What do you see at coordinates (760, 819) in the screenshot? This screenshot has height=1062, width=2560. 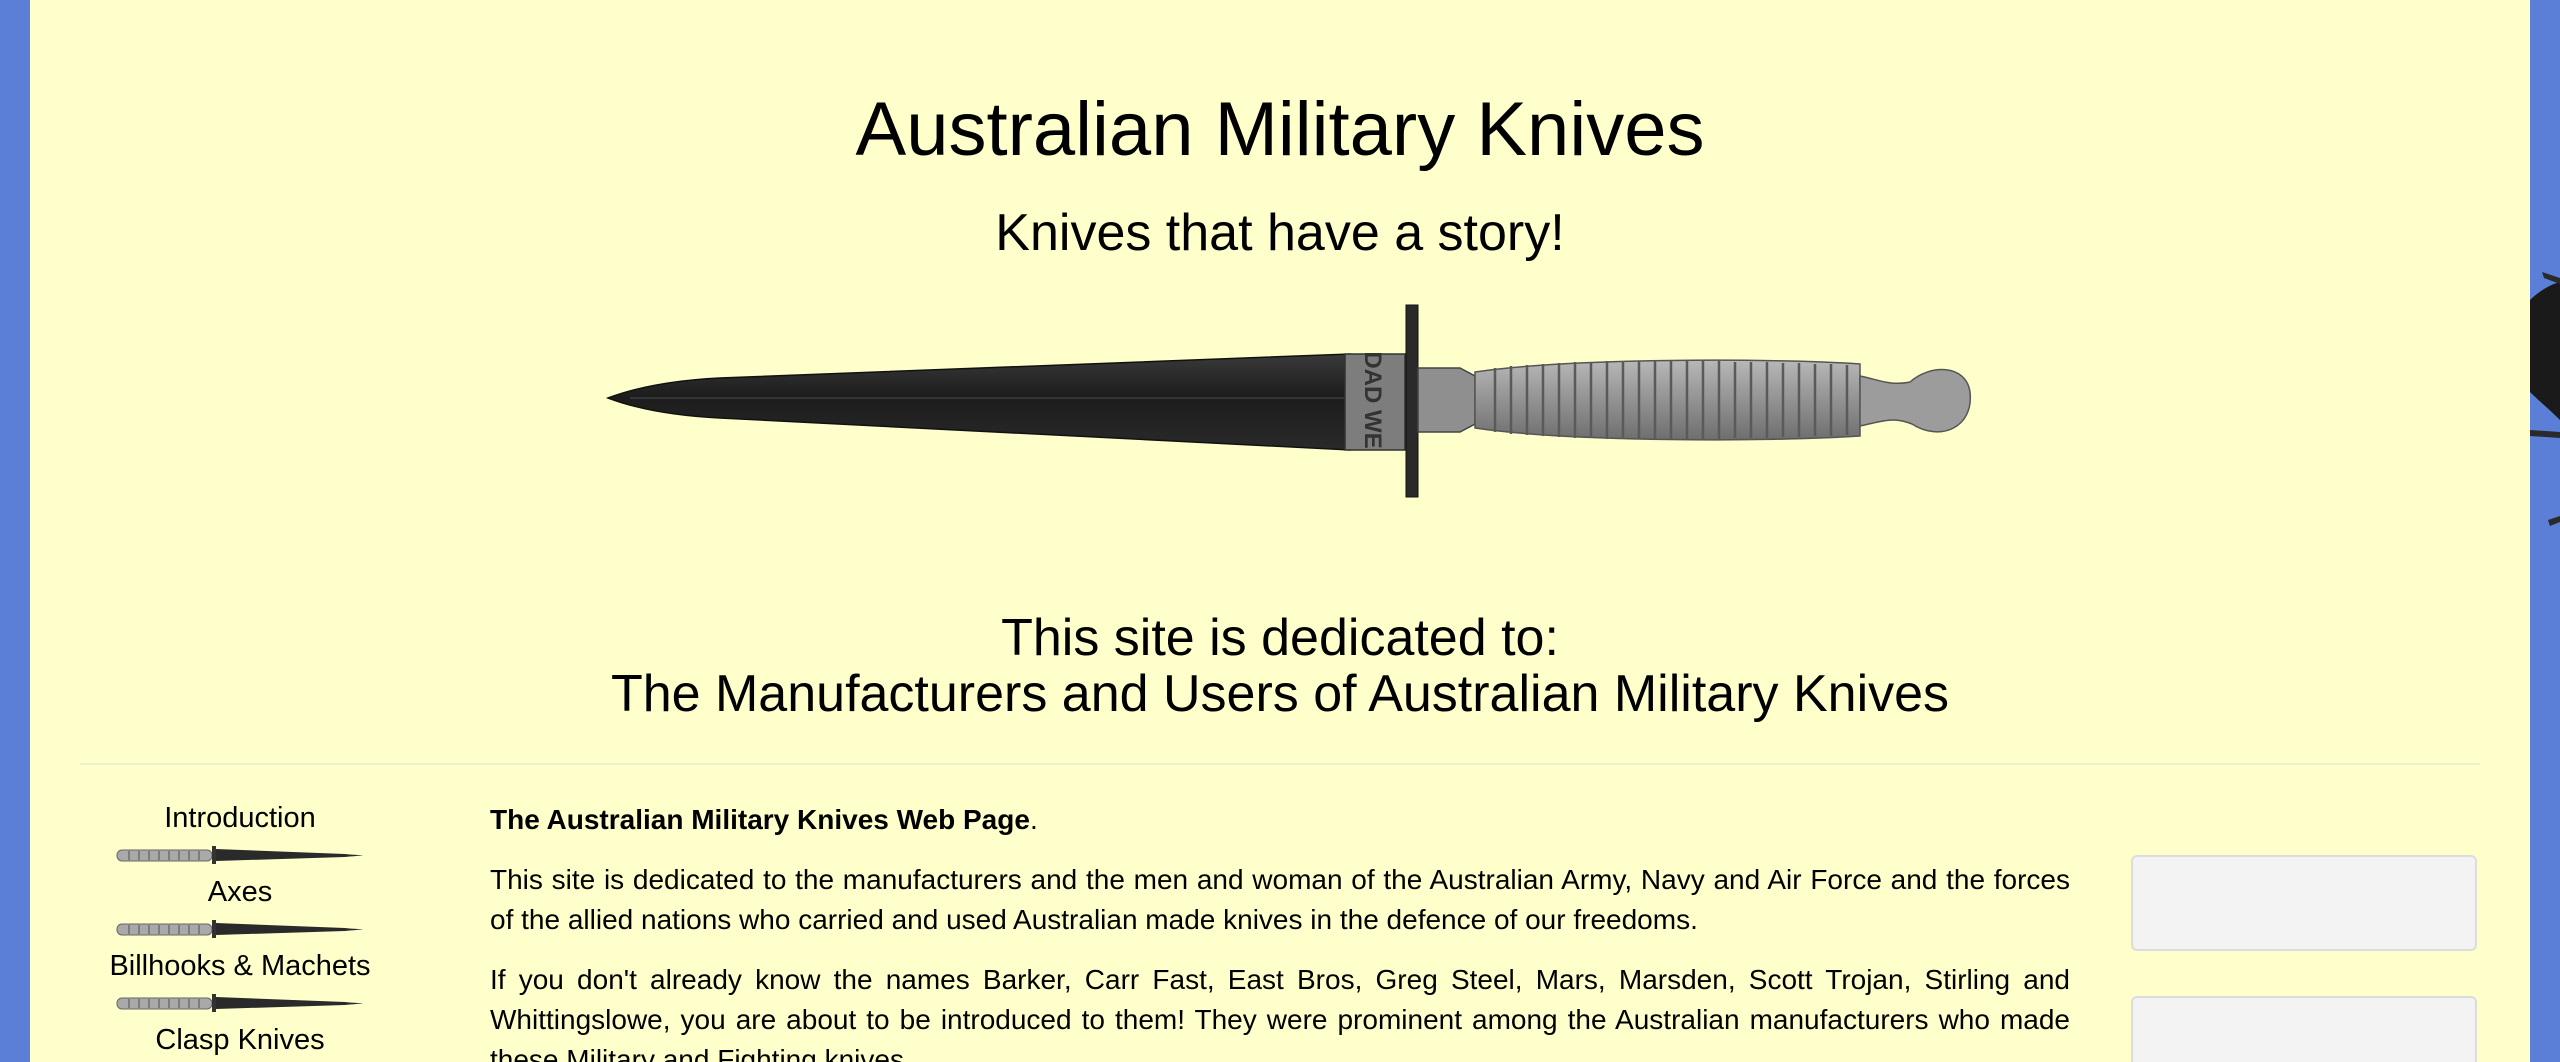 I see `intro-title: The Australian Military Knives Web Page` at bounding box center [760, 819].